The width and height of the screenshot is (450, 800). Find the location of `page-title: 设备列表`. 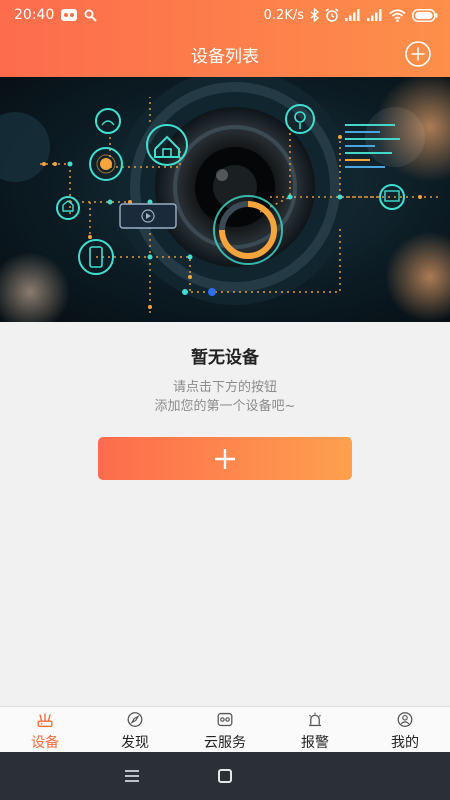

page-title: 设备列表 is located at coordinates (225, 57).